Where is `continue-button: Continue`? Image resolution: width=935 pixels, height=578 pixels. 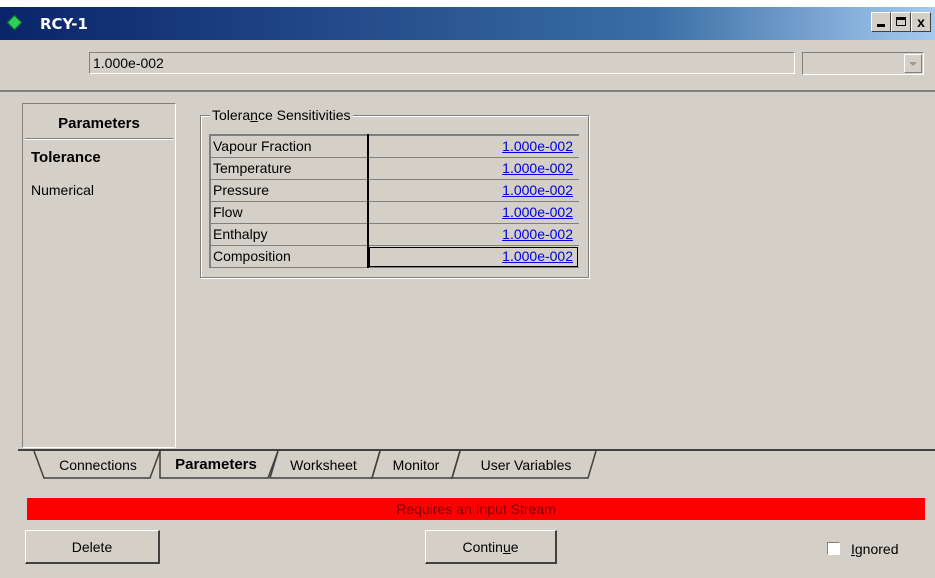
continue-button: Continue is located at coordinates (491, 547).